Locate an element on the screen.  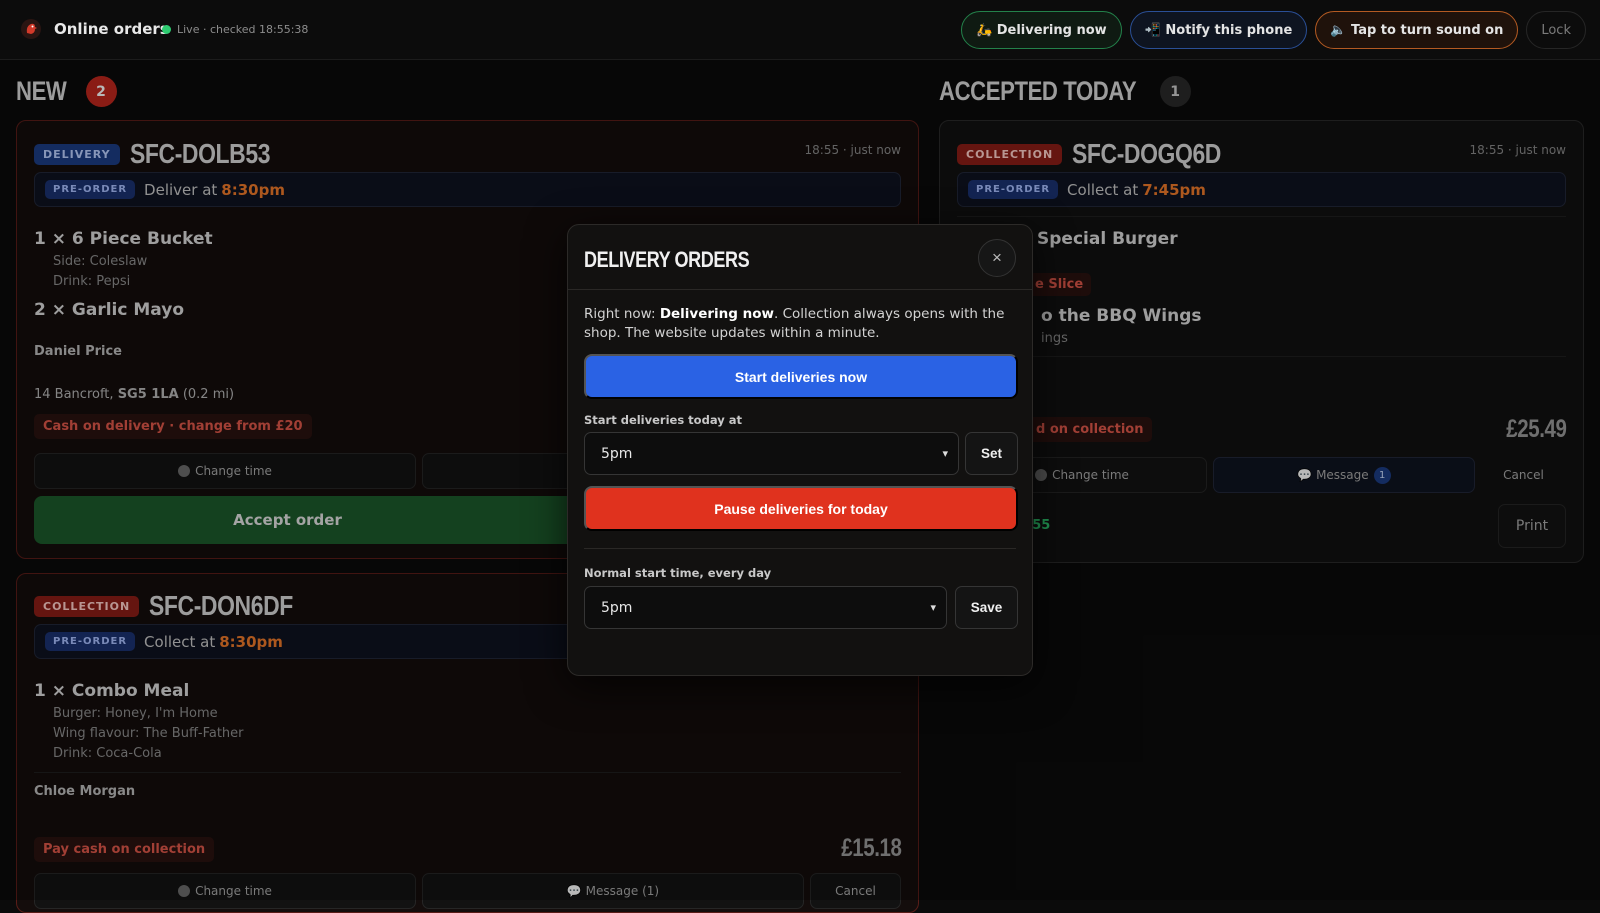
sound-toggle-button: 🔈 Tap to turn sound on is located at coordinates (1417, 30).